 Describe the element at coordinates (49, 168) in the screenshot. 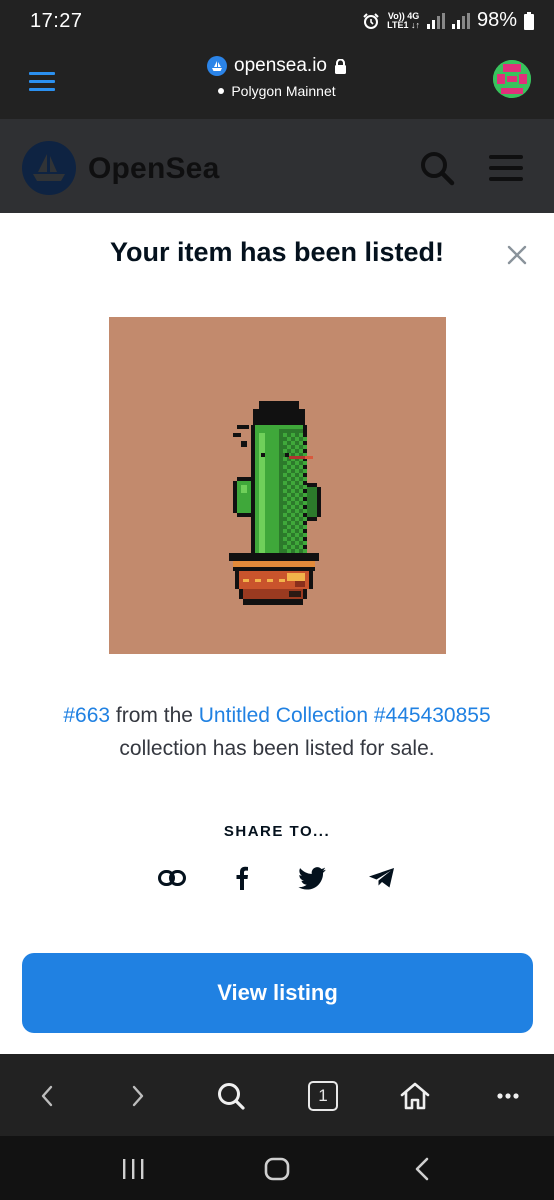

I see `opensea-logo-icon` at that location.